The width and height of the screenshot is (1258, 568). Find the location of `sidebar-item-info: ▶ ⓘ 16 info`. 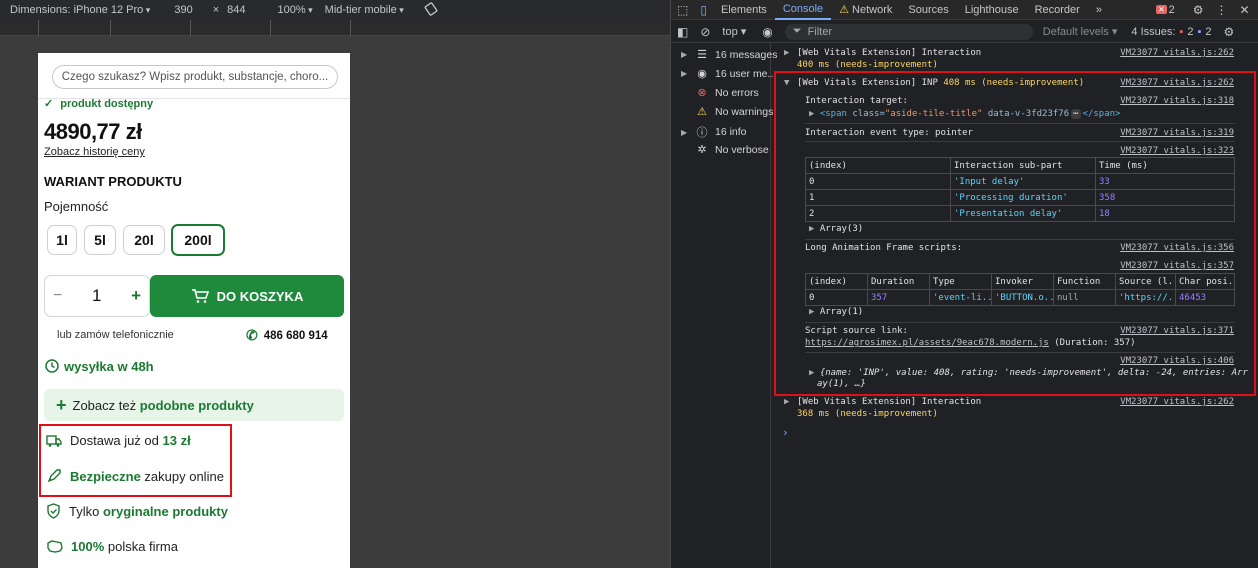

sidebar-item-info: ▶ ⓘ 16 info is located at coordinates (714, 132).